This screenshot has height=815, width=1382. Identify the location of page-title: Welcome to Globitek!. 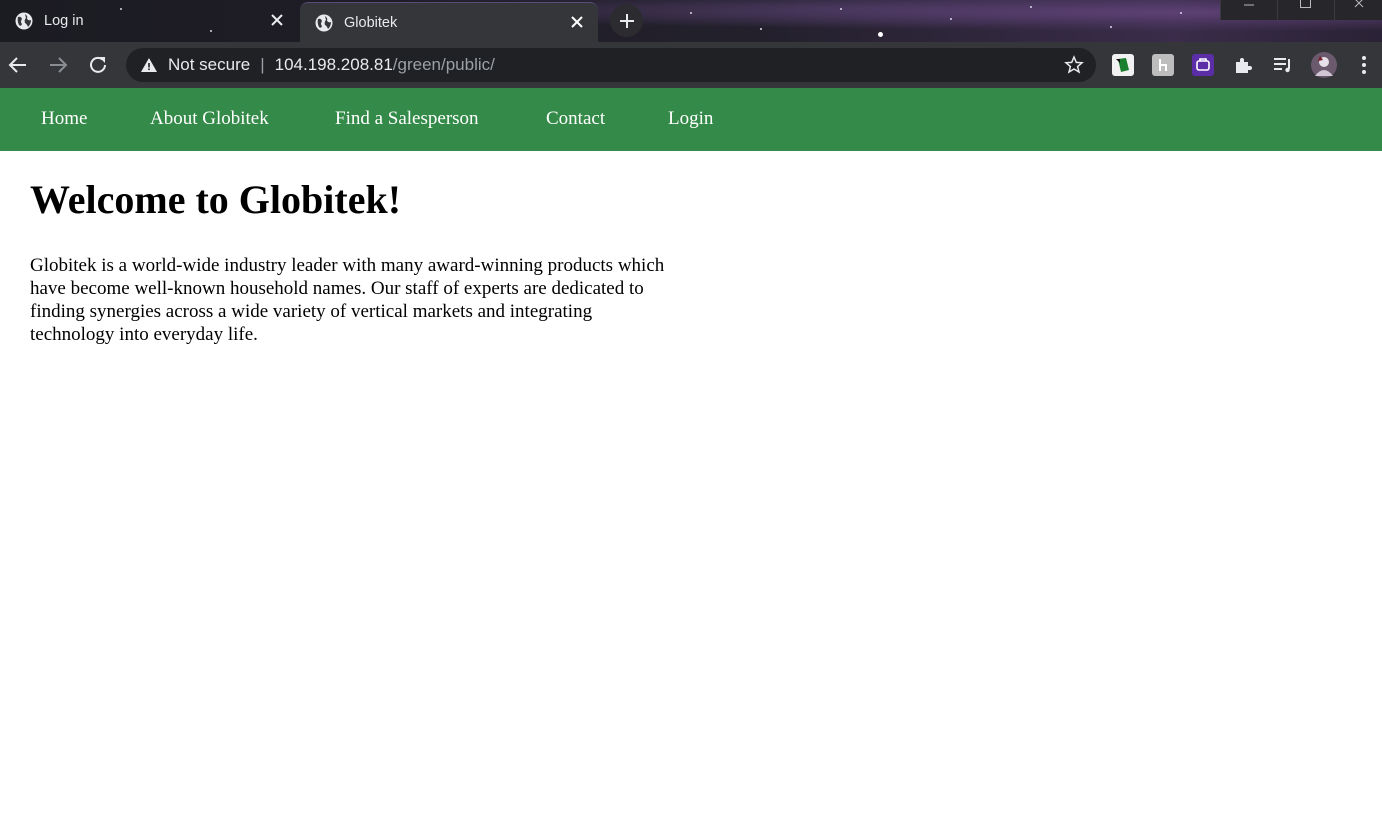
(216, 199).